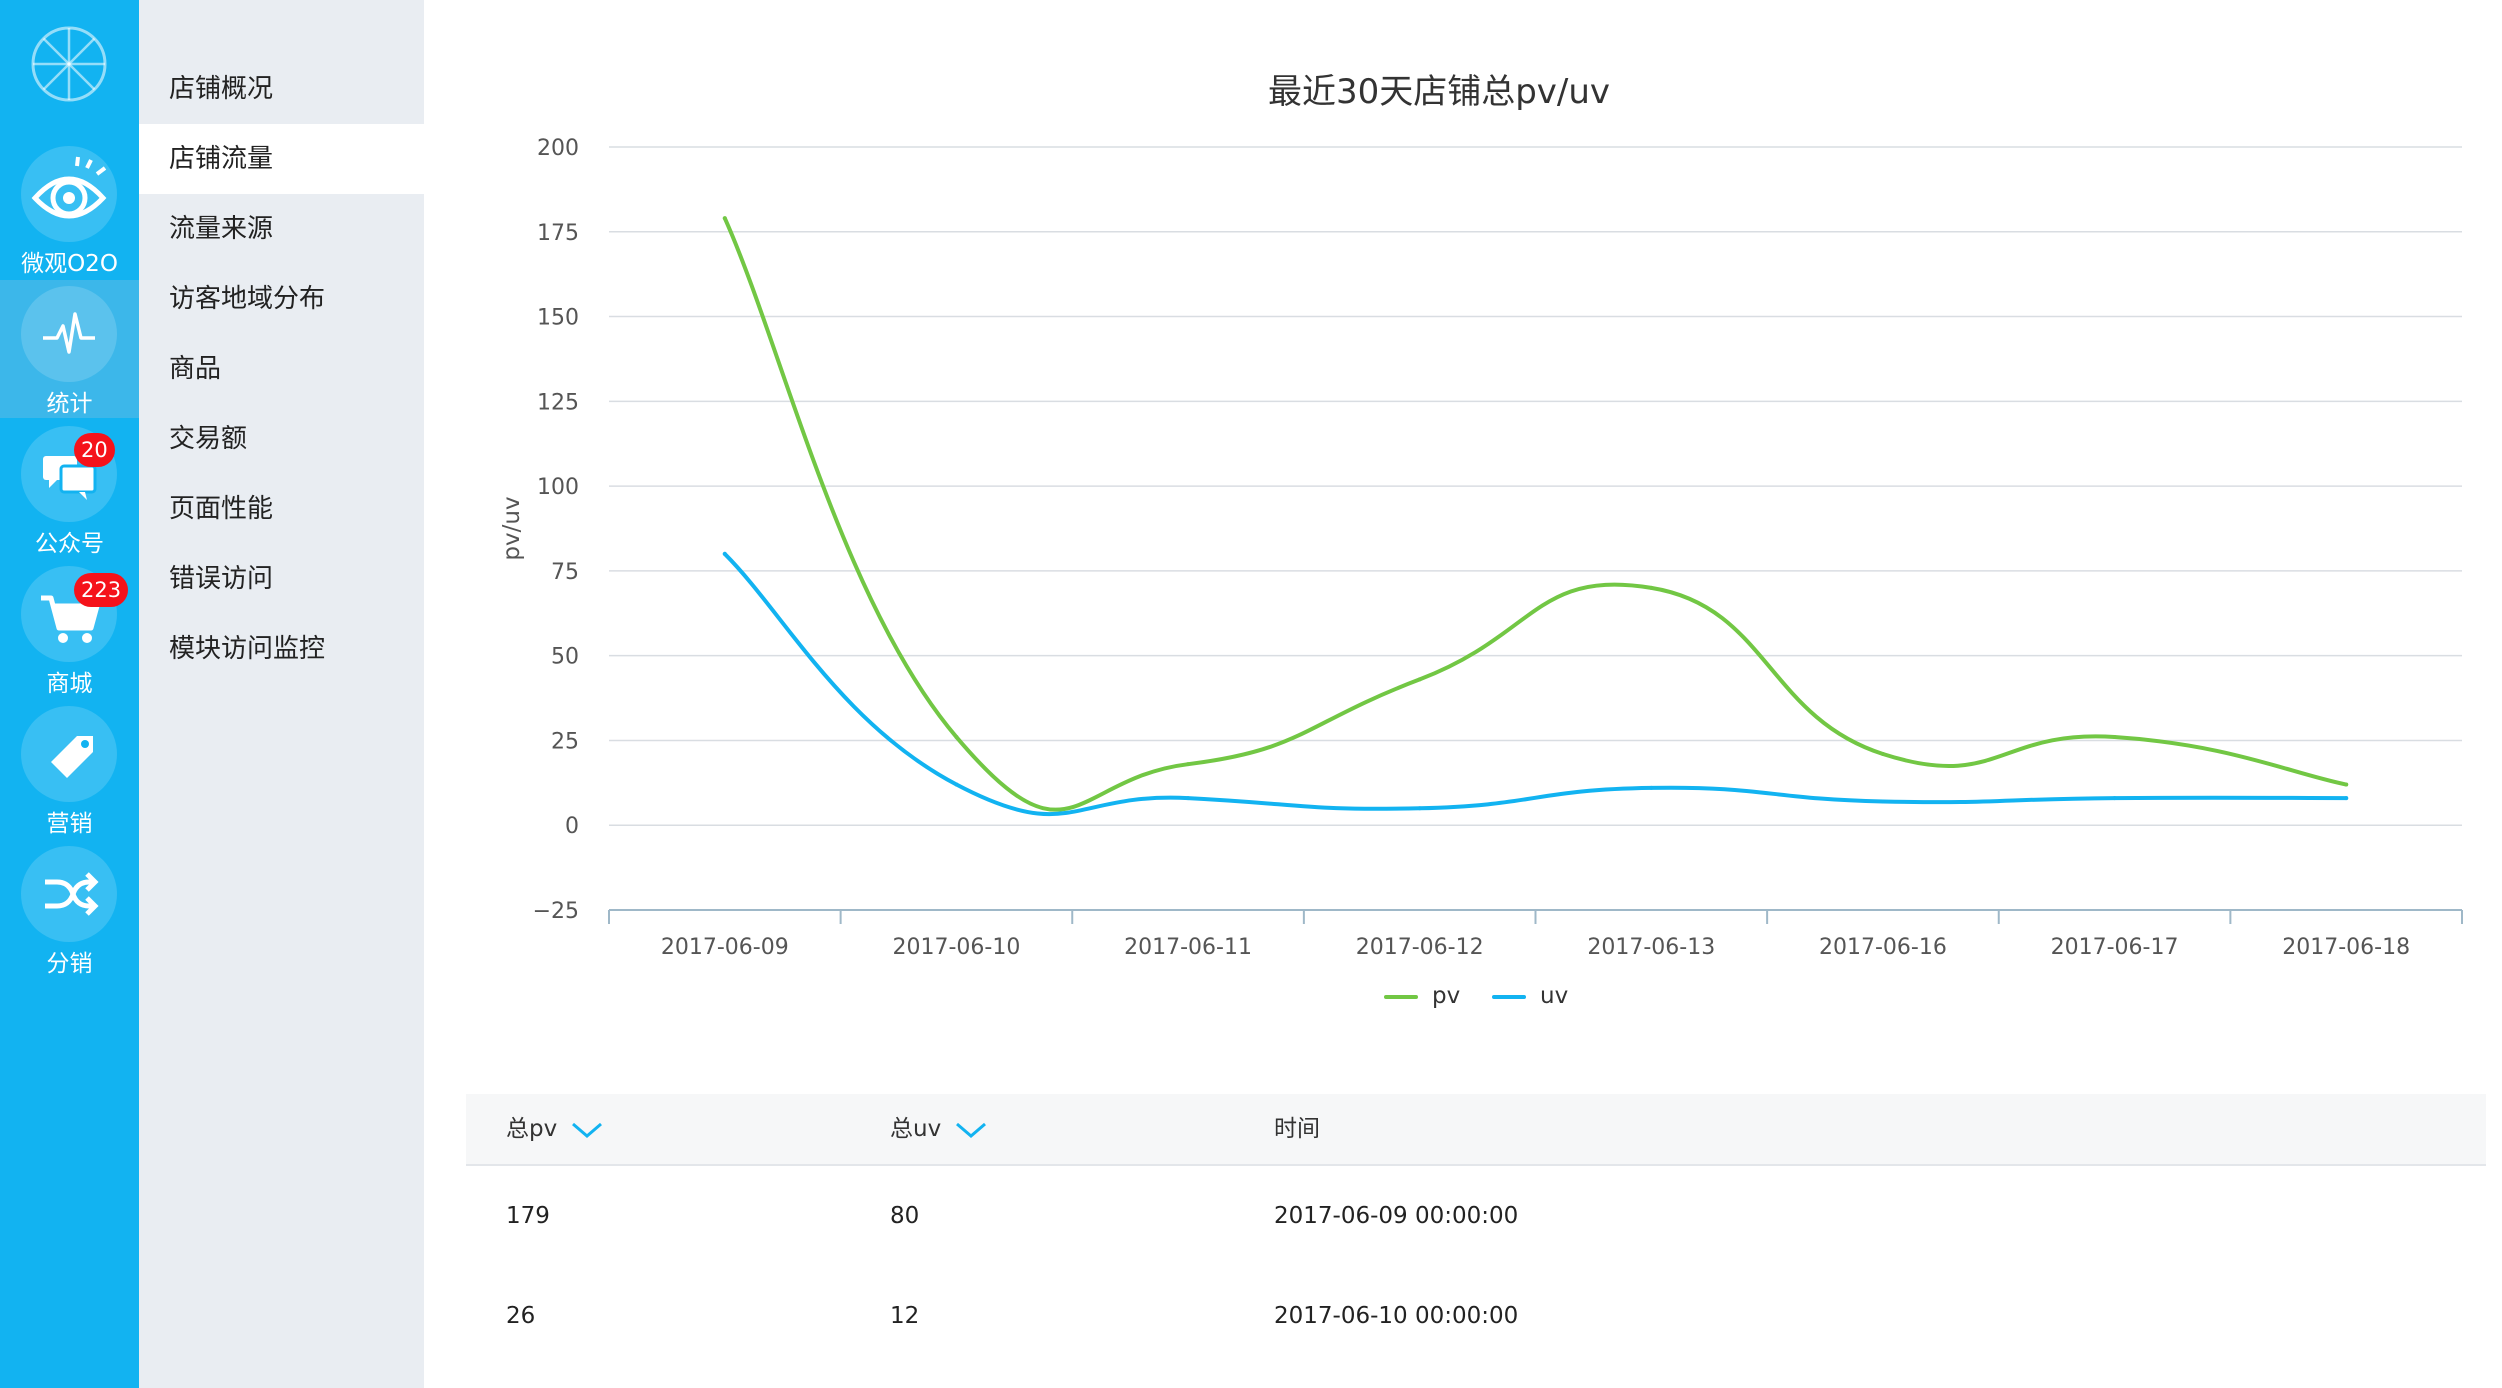 Image resolution: width=2502 pixels, height=1388 pixels. I want to click on legend-item-pv: pv, so click(1422, 996).